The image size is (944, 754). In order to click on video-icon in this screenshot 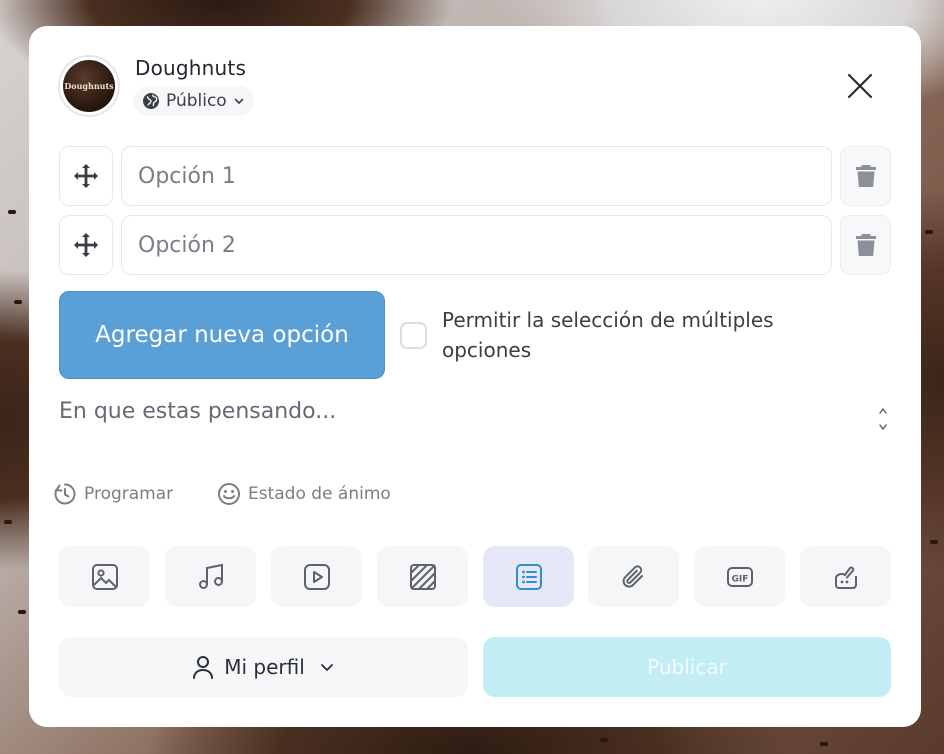, I will do `click(316, 576)`.